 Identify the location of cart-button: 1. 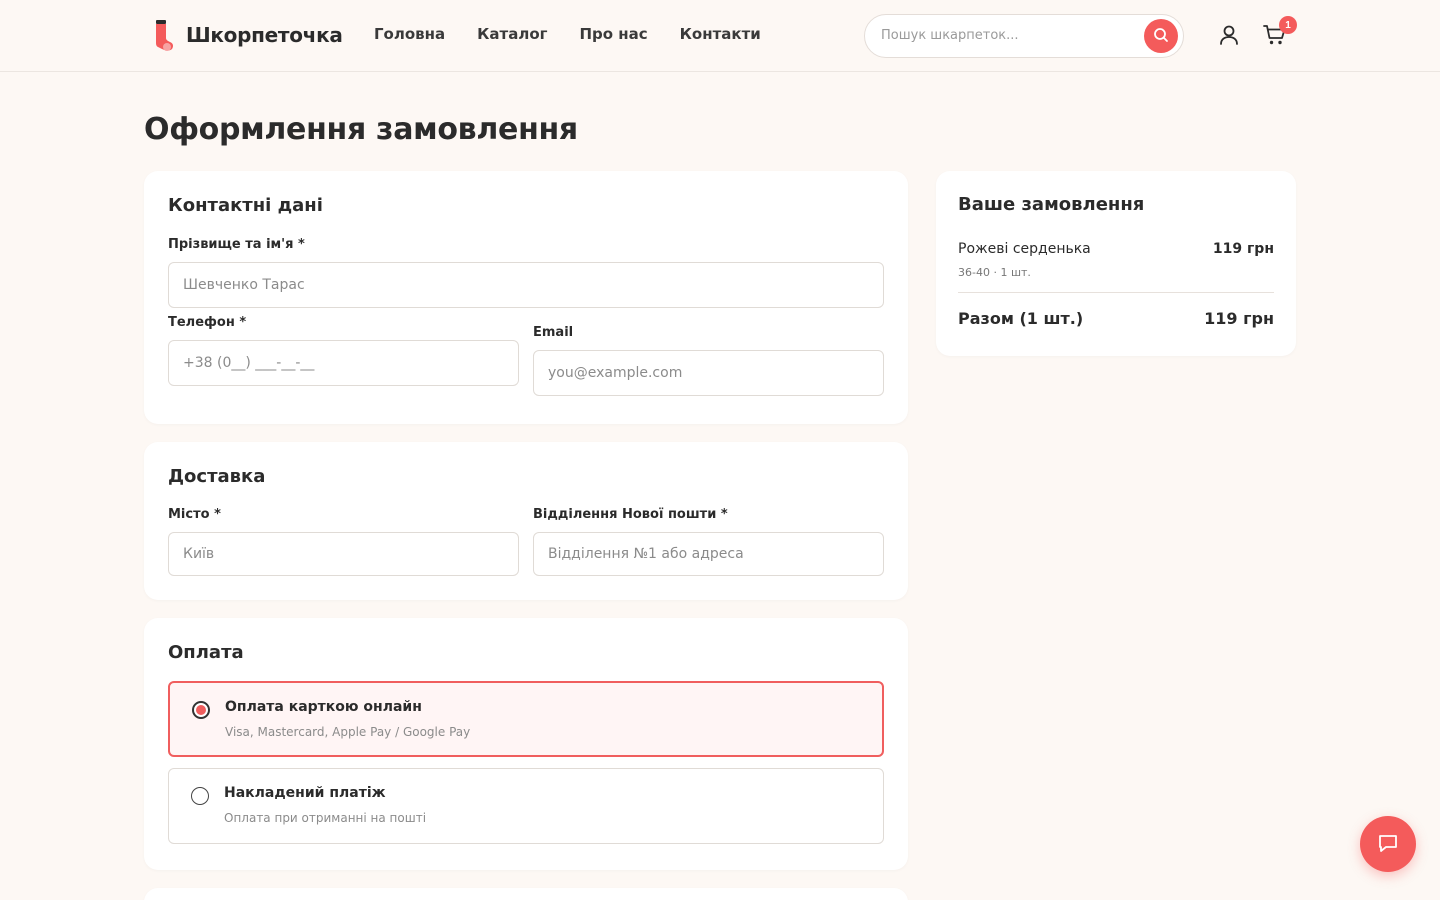
(1279, 33).